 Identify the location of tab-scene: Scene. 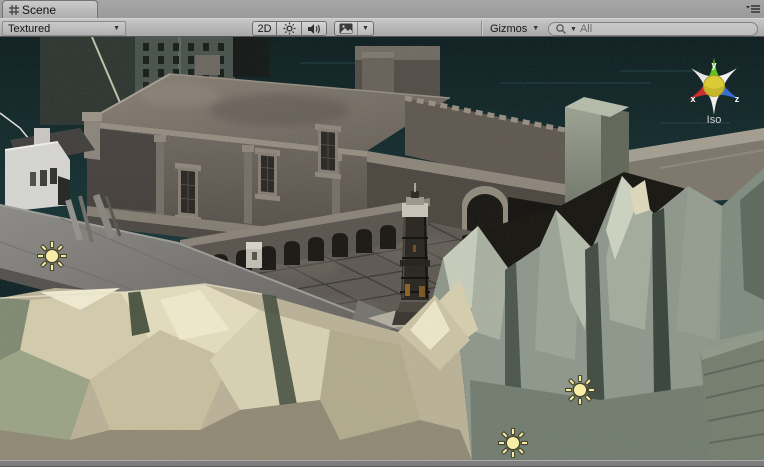
(50, 9).